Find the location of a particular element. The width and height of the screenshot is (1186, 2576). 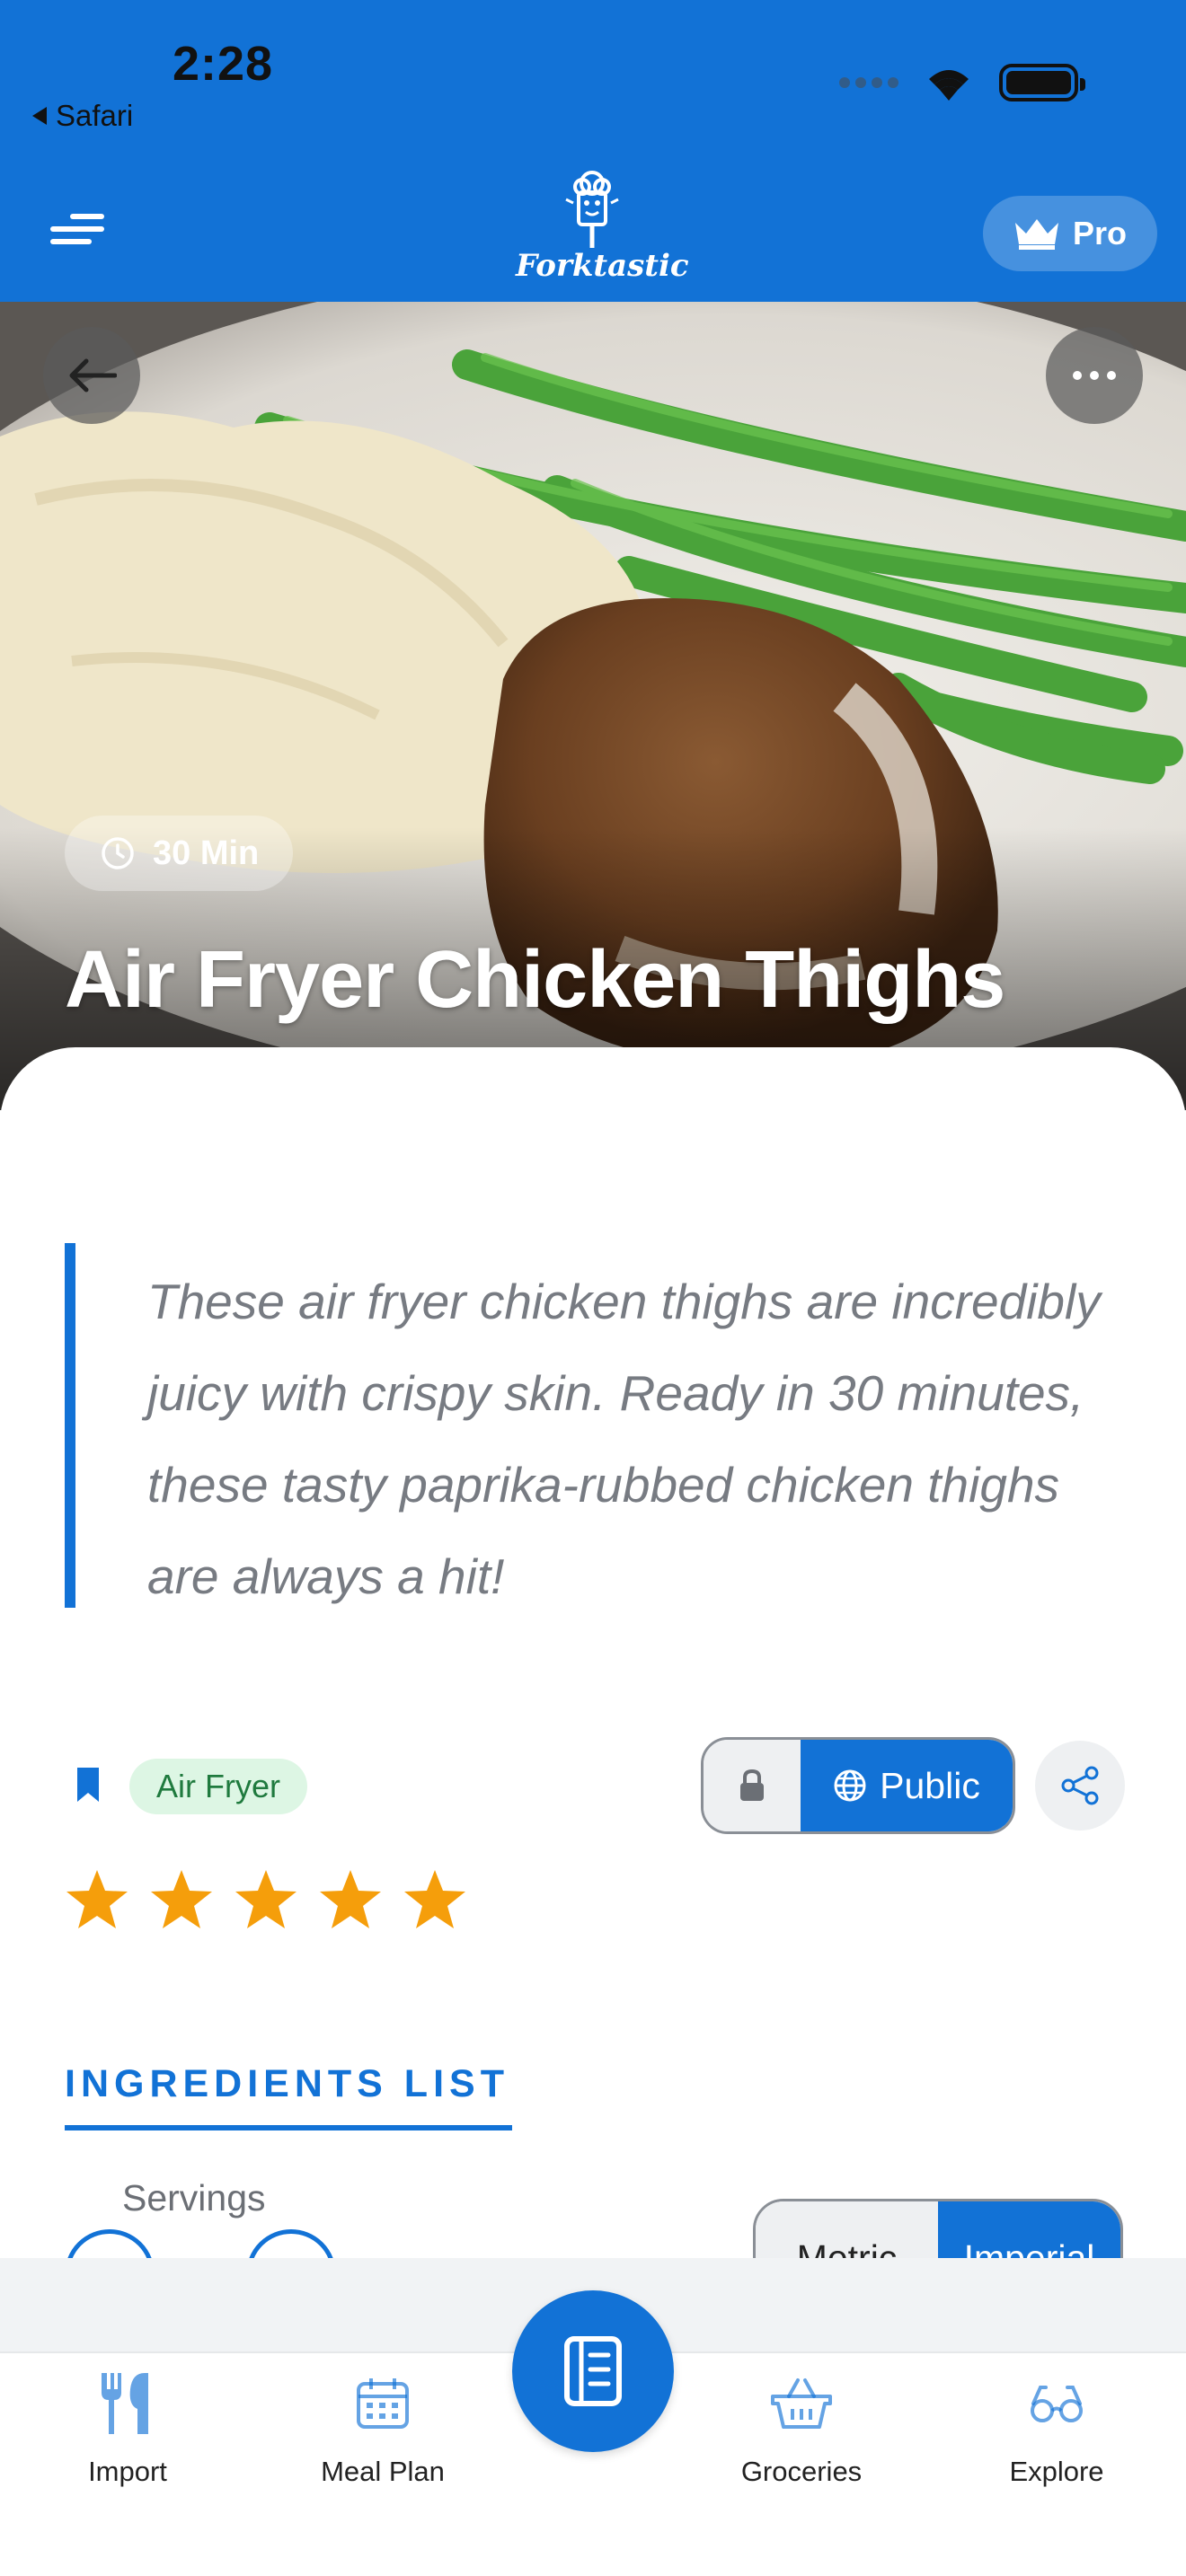

clock-icon is located at coordinates (118, 853).